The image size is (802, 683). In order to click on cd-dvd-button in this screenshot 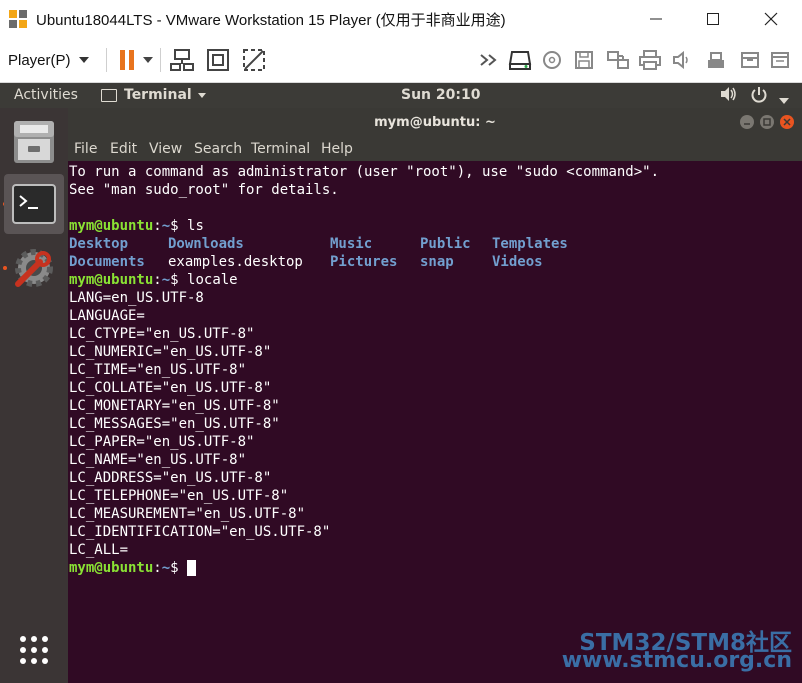, I will do `click(552, 60)`.